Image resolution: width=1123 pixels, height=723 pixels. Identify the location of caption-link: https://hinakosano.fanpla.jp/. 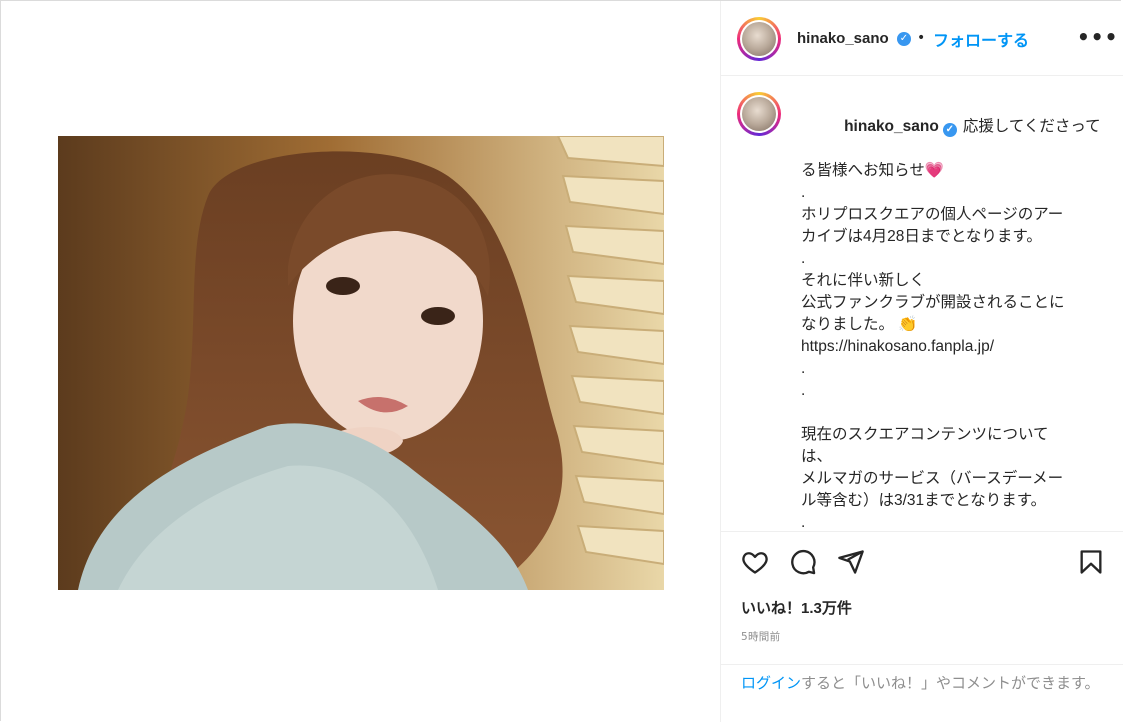
(951, 347).